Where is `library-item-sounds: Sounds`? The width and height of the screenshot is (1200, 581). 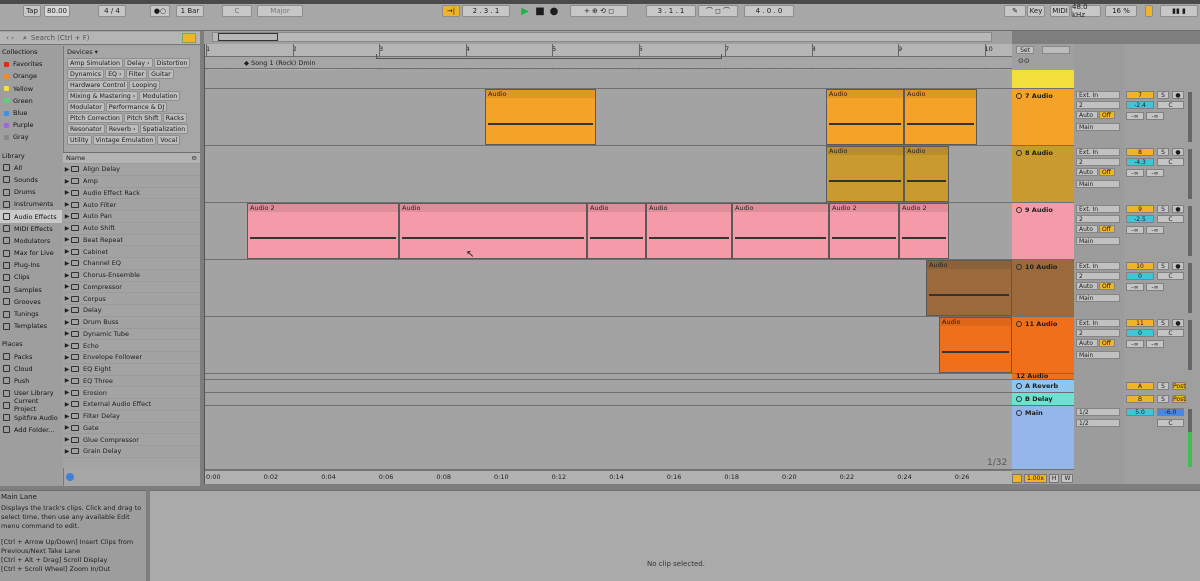
library-item-sounds: Sounds is located at coordinates (31, 180).